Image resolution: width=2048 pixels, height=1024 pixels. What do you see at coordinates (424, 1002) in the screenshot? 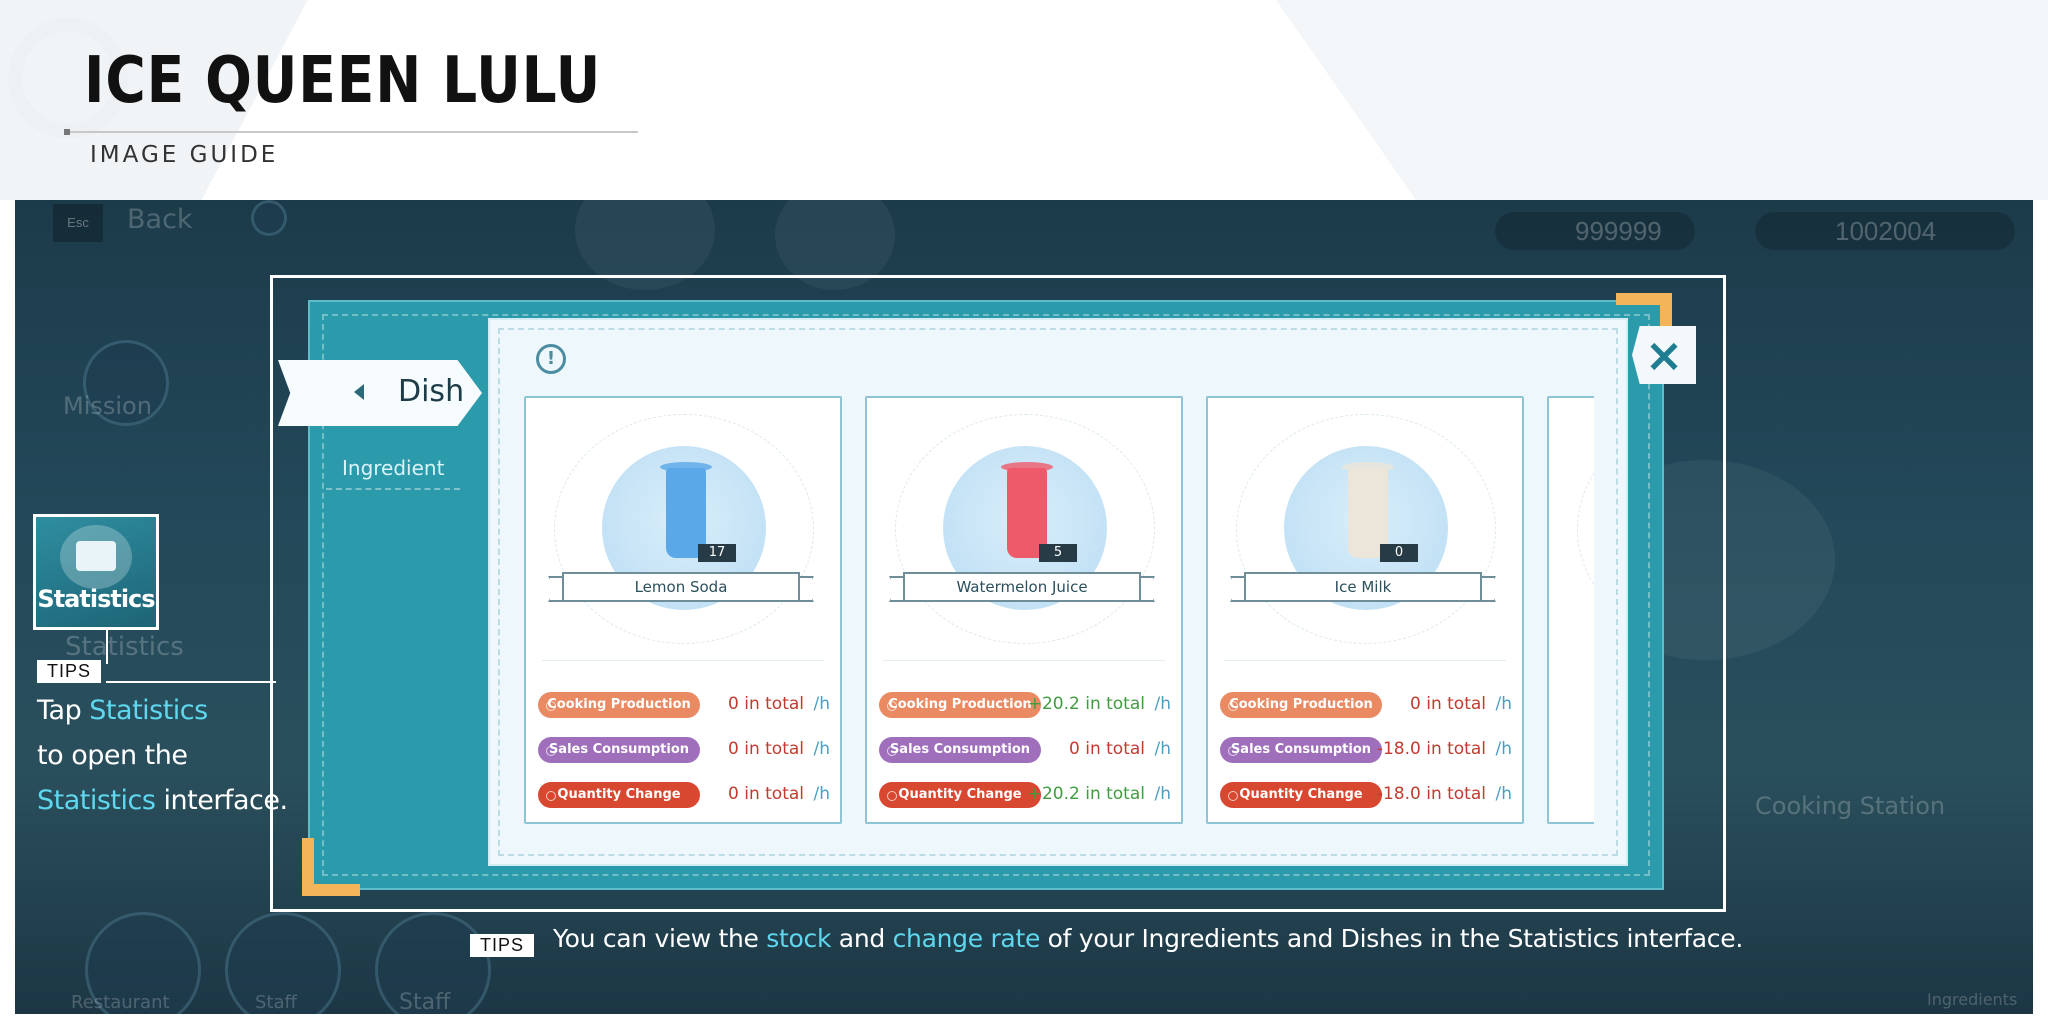
I see `bottom-label-staff-2: Staff` at bounding box center [424, 1002].